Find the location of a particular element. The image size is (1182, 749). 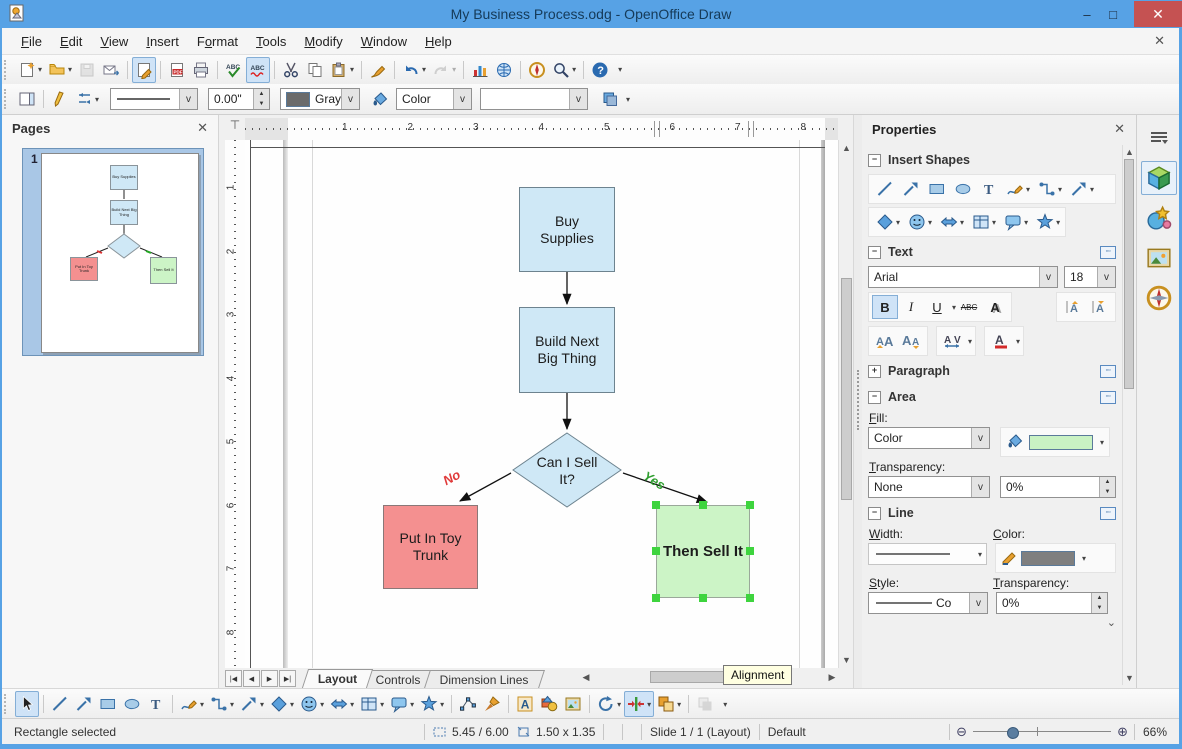

text-button: T is located at coordinates (156, 704).